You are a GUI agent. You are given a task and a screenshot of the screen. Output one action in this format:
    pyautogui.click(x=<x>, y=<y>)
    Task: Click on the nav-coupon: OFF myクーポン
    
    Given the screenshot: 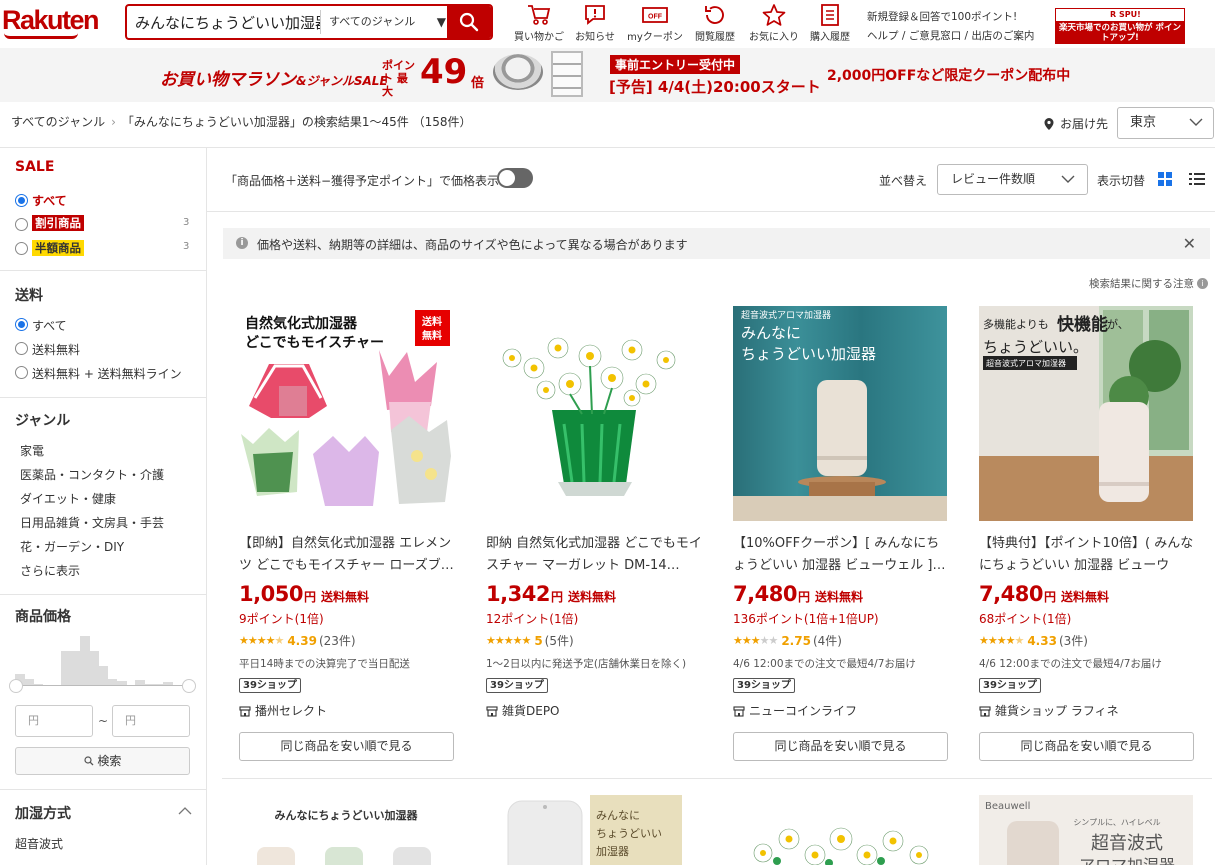 What is the action you would take?
    pyautogui.click(x=655, y=24)
    